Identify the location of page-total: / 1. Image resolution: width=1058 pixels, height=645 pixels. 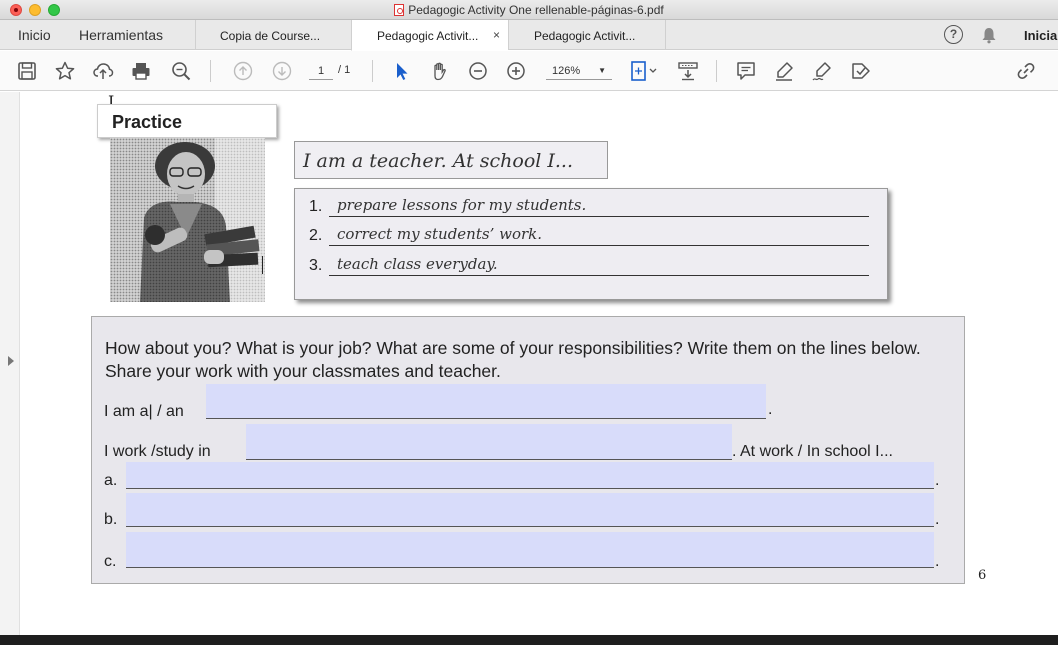
(344, 70).